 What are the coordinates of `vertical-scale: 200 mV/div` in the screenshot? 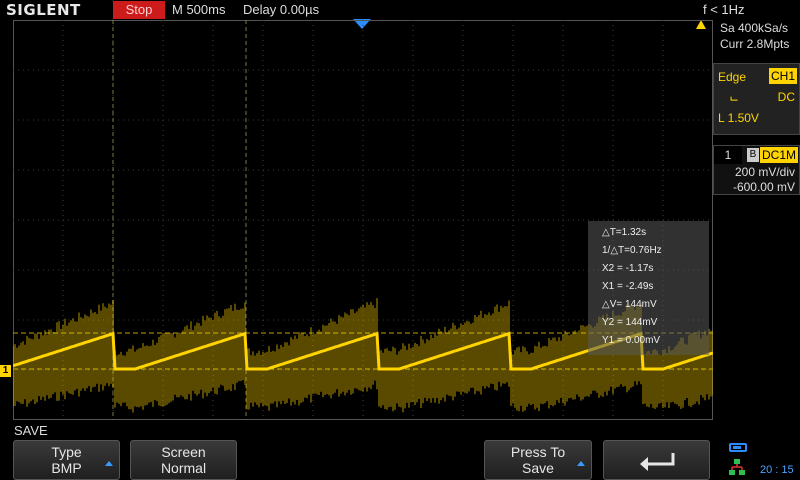 It's located at (764, 172).